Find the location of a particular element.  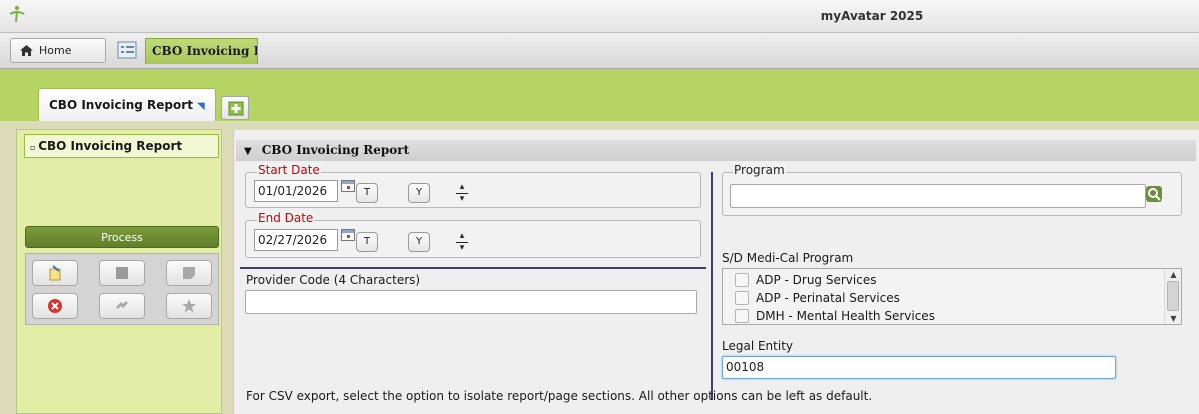

add-tab-icon is located at coordinates (236, 108).